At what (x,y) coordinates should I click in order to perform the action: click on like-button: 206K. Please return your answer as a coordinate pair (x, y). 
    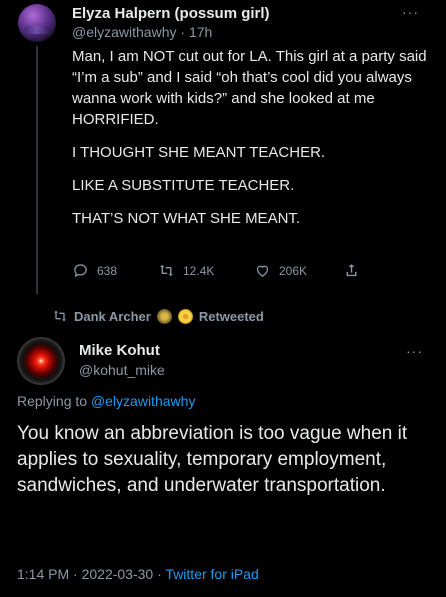
    Looking at the image, I should click on (280, 270).